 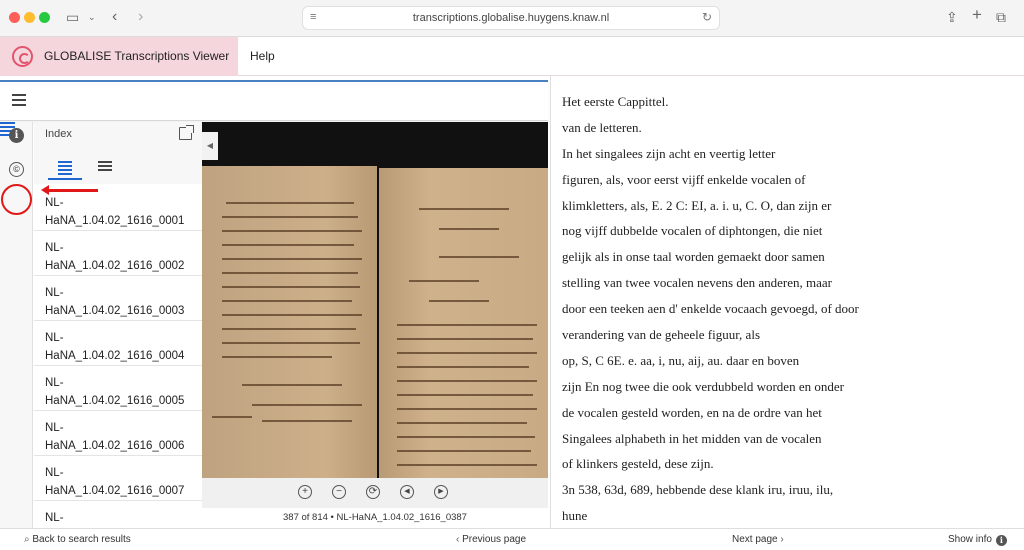 I want to click on show-info-label: Show info, so click(x=970, y=539).